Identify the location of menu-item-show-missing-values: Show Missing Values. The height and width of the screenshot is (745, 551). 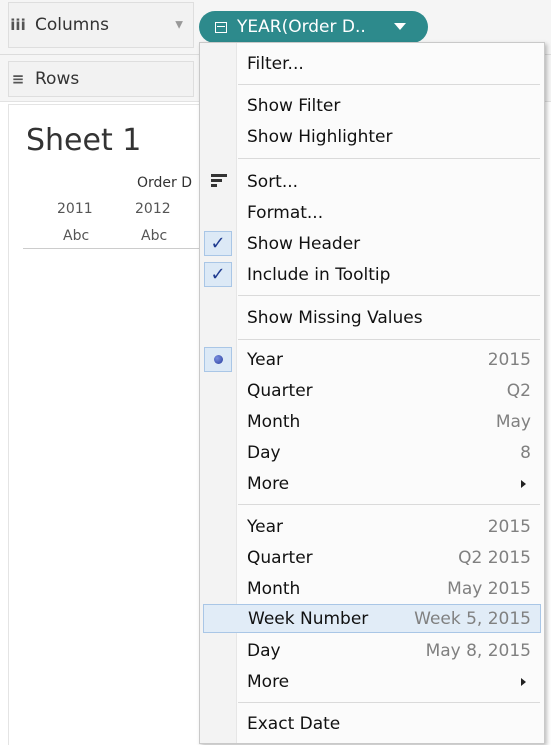
(372, 317).